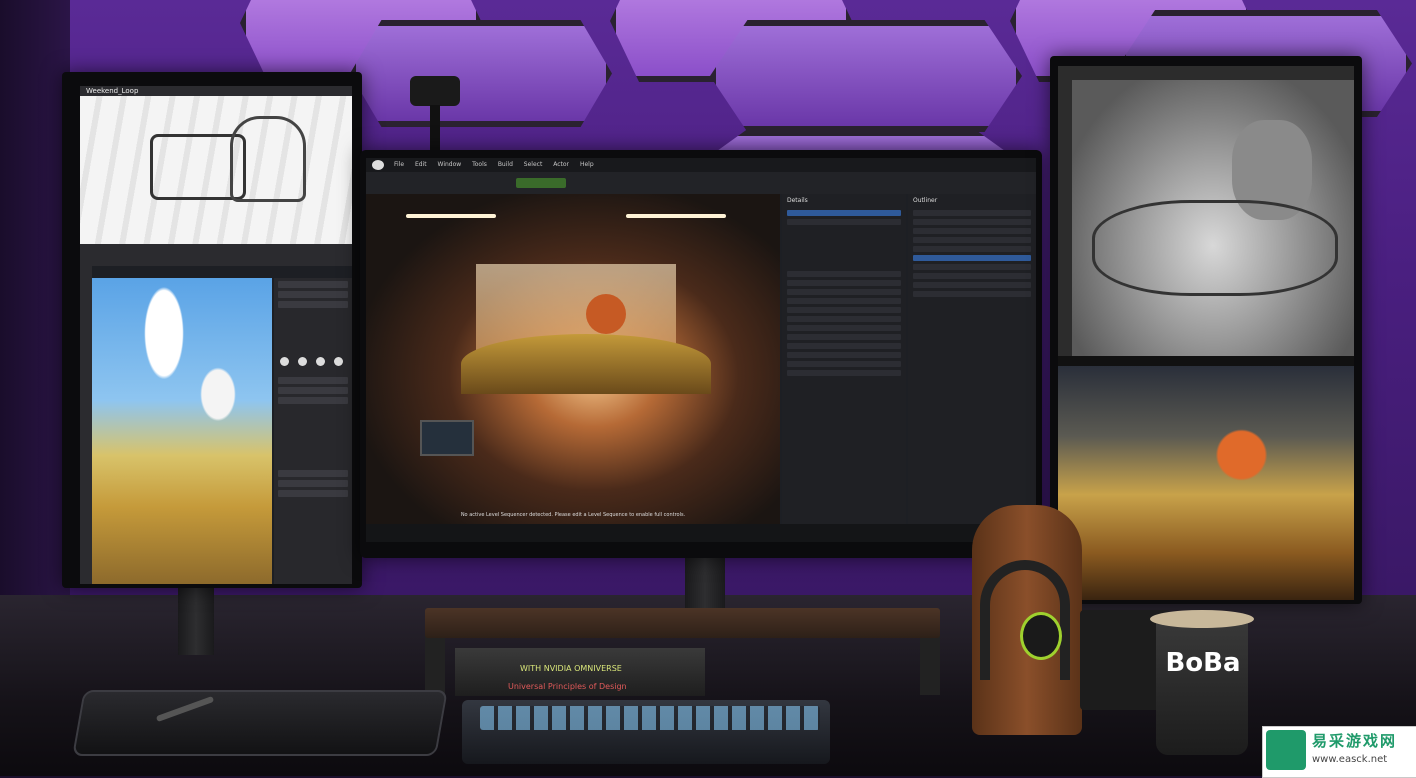 The width and height of the screenshot is (1416, 778). Describe the element at coordinates (701, 533) in the screenshot. I see `ue-status-bar` at that location.